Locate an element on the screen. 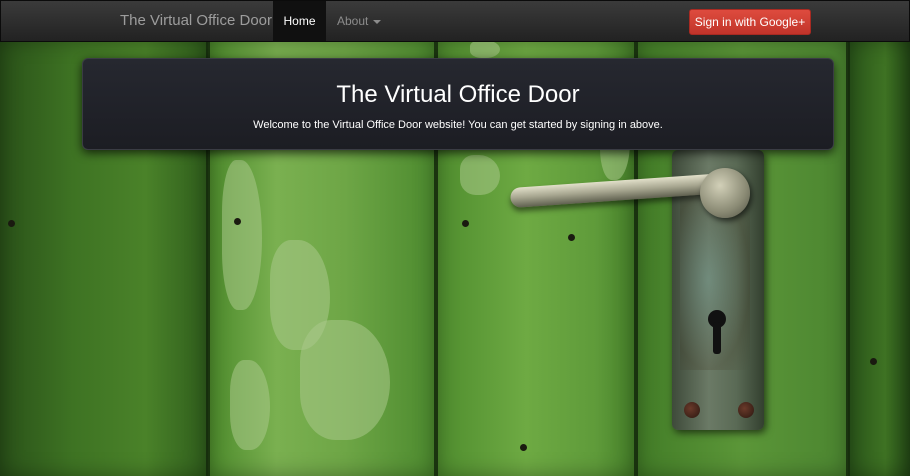 The height and width of the screenshot is (476, 910). plank-seam is located at coordinates (848, 258).